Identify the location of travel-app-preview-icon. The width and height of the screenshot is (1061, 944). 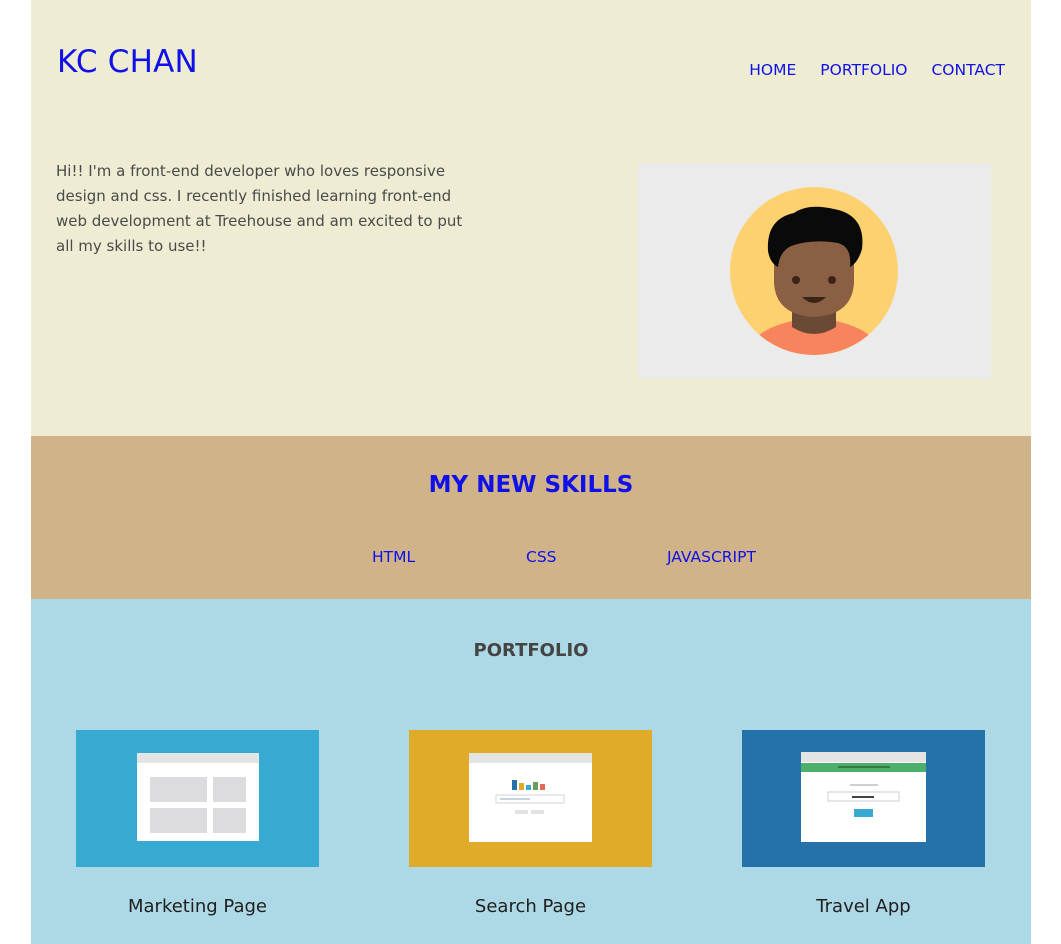
(863, 797).